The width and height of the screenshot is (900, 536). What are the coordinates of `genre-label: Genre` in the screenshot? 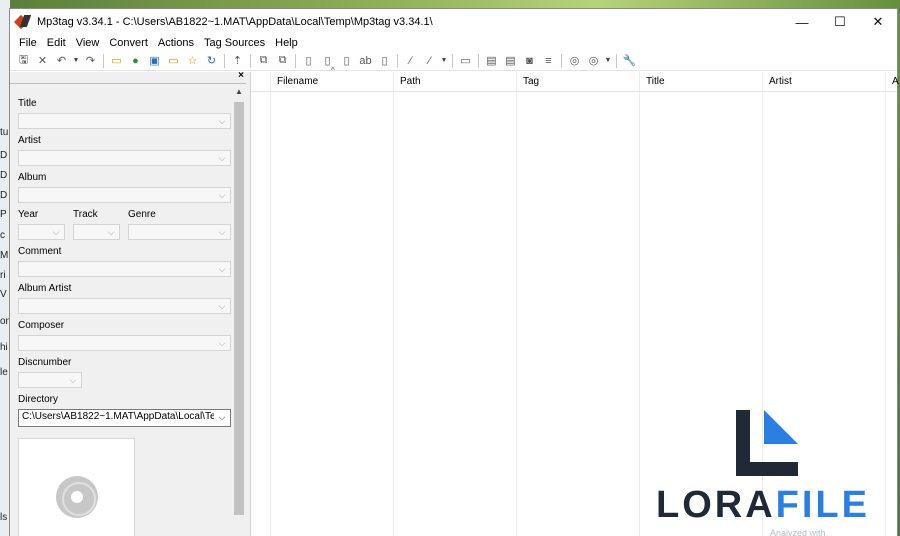 It's located at (142, 214).